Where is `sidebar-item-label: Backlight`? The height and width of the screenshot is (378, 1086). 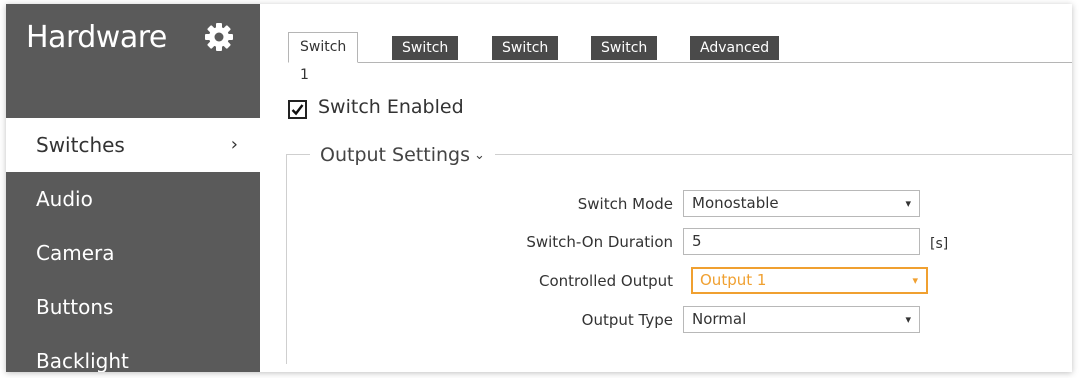 sidebar-item-label: Backlight is located at coordinates (82, 360).